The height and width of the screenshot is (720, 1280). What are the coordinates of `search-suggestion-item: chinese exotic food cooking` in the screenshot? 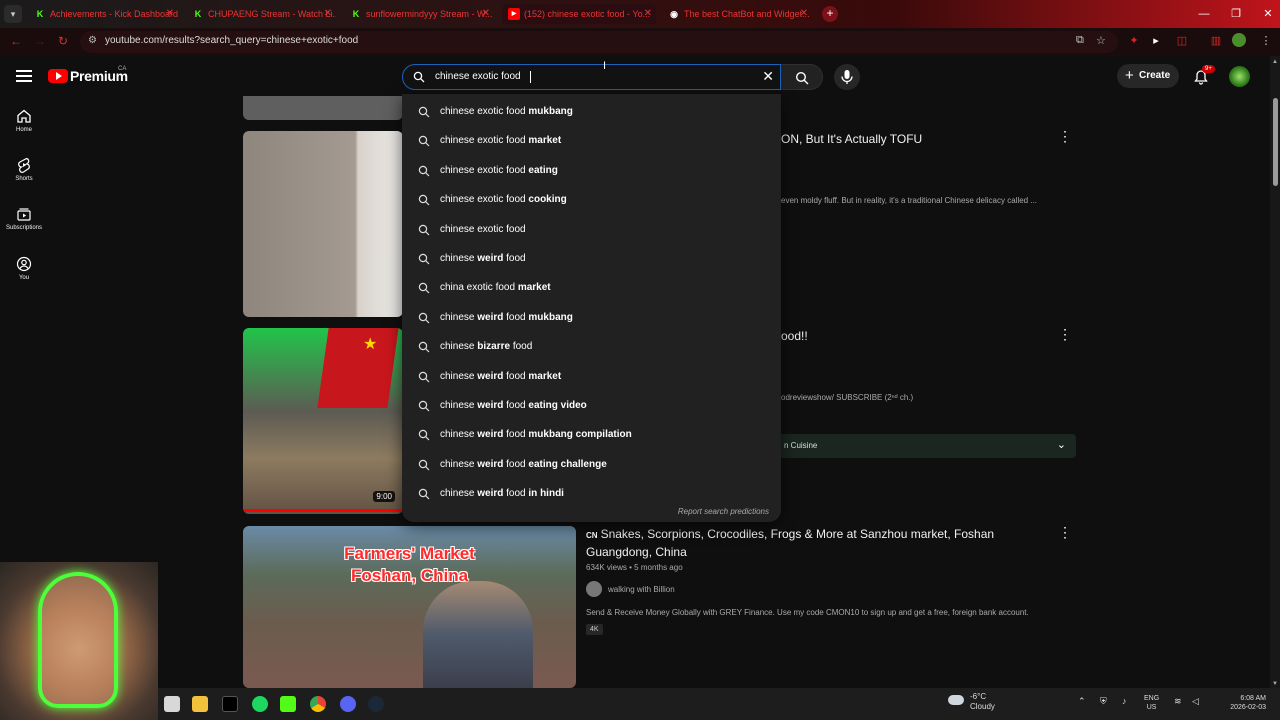 It's located at (591, 200).